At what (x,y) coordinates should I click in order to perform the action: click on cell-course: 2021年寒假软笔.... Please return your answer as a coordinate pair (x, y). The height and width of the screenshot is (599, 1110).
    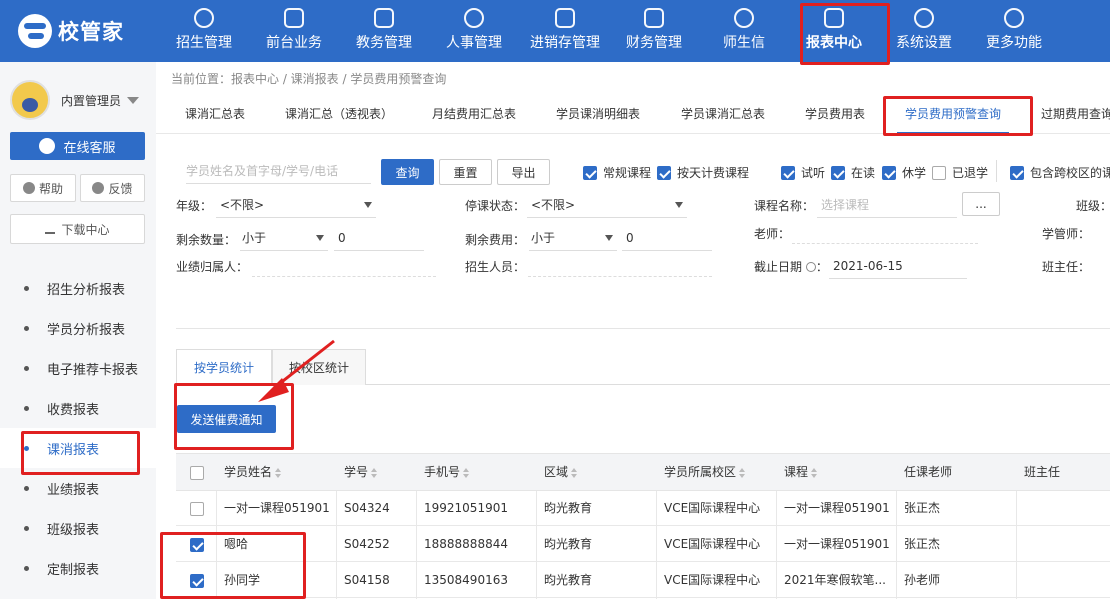
    Looking at the image, I should click on (835, 580).